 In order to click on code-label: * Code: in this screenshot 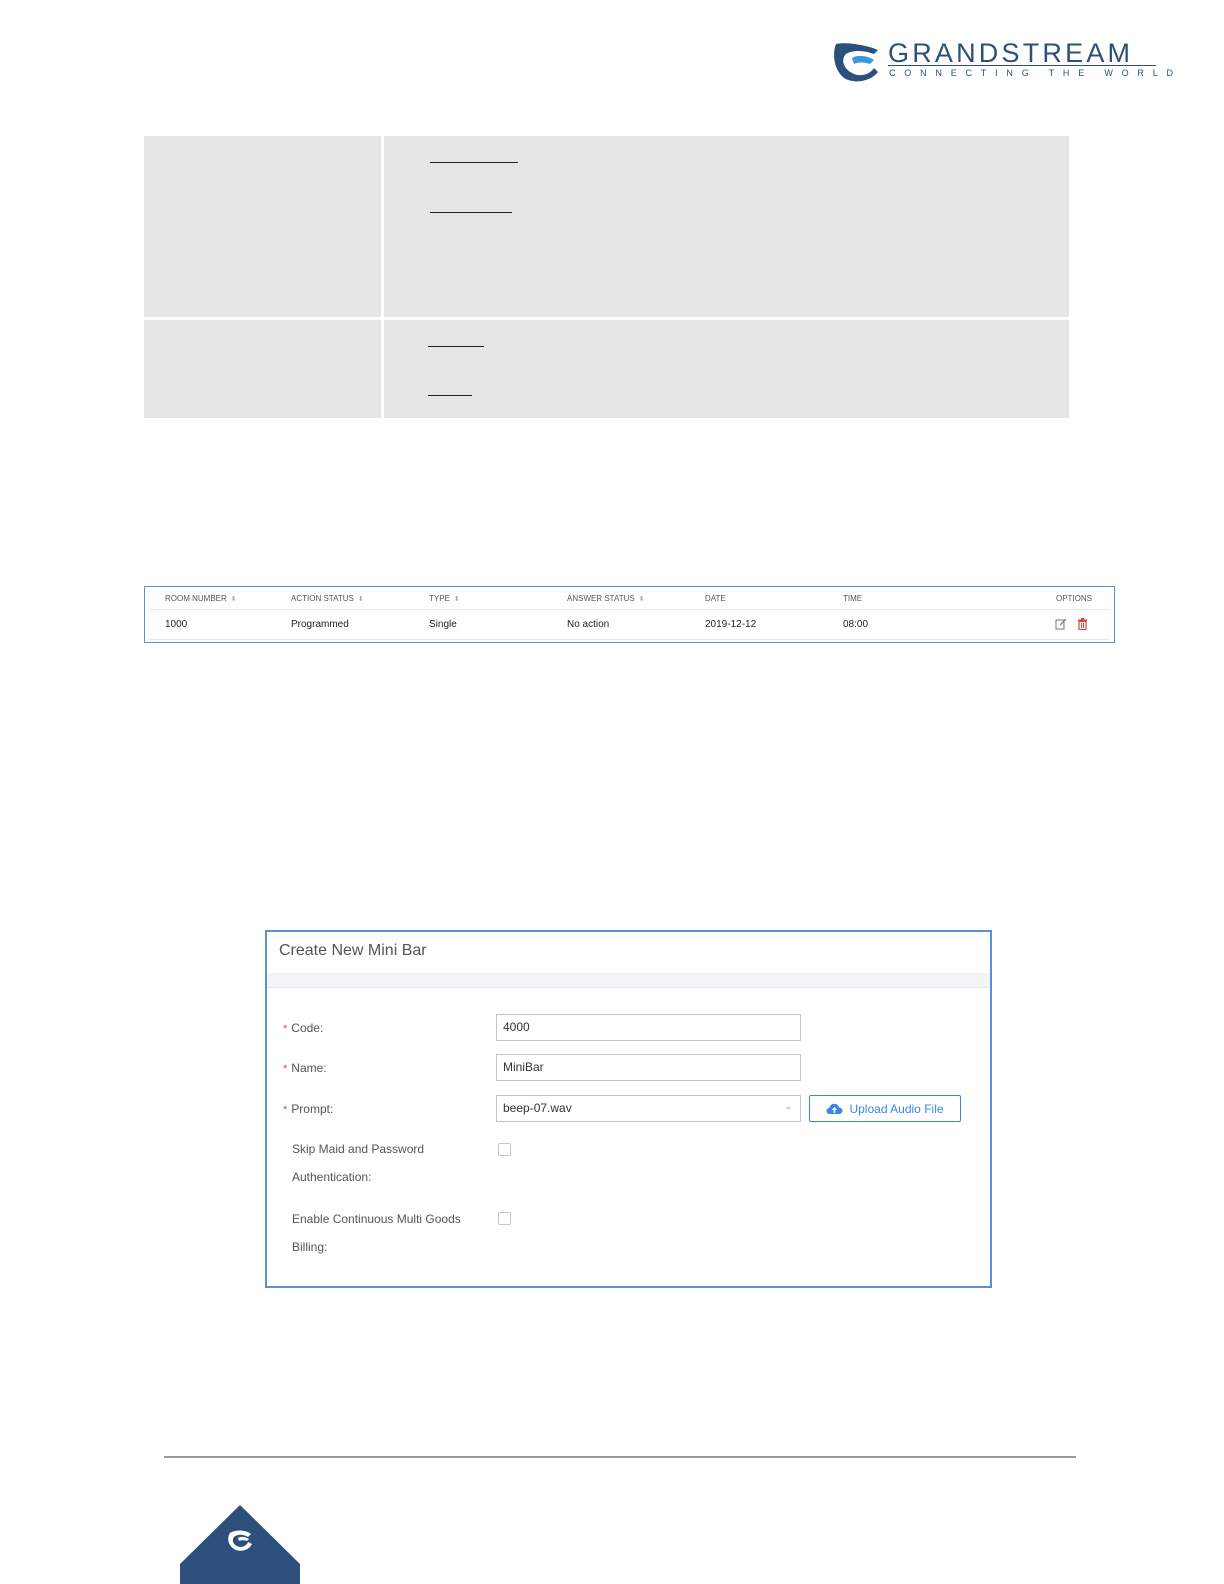, I will do `click(303, 1028)`.